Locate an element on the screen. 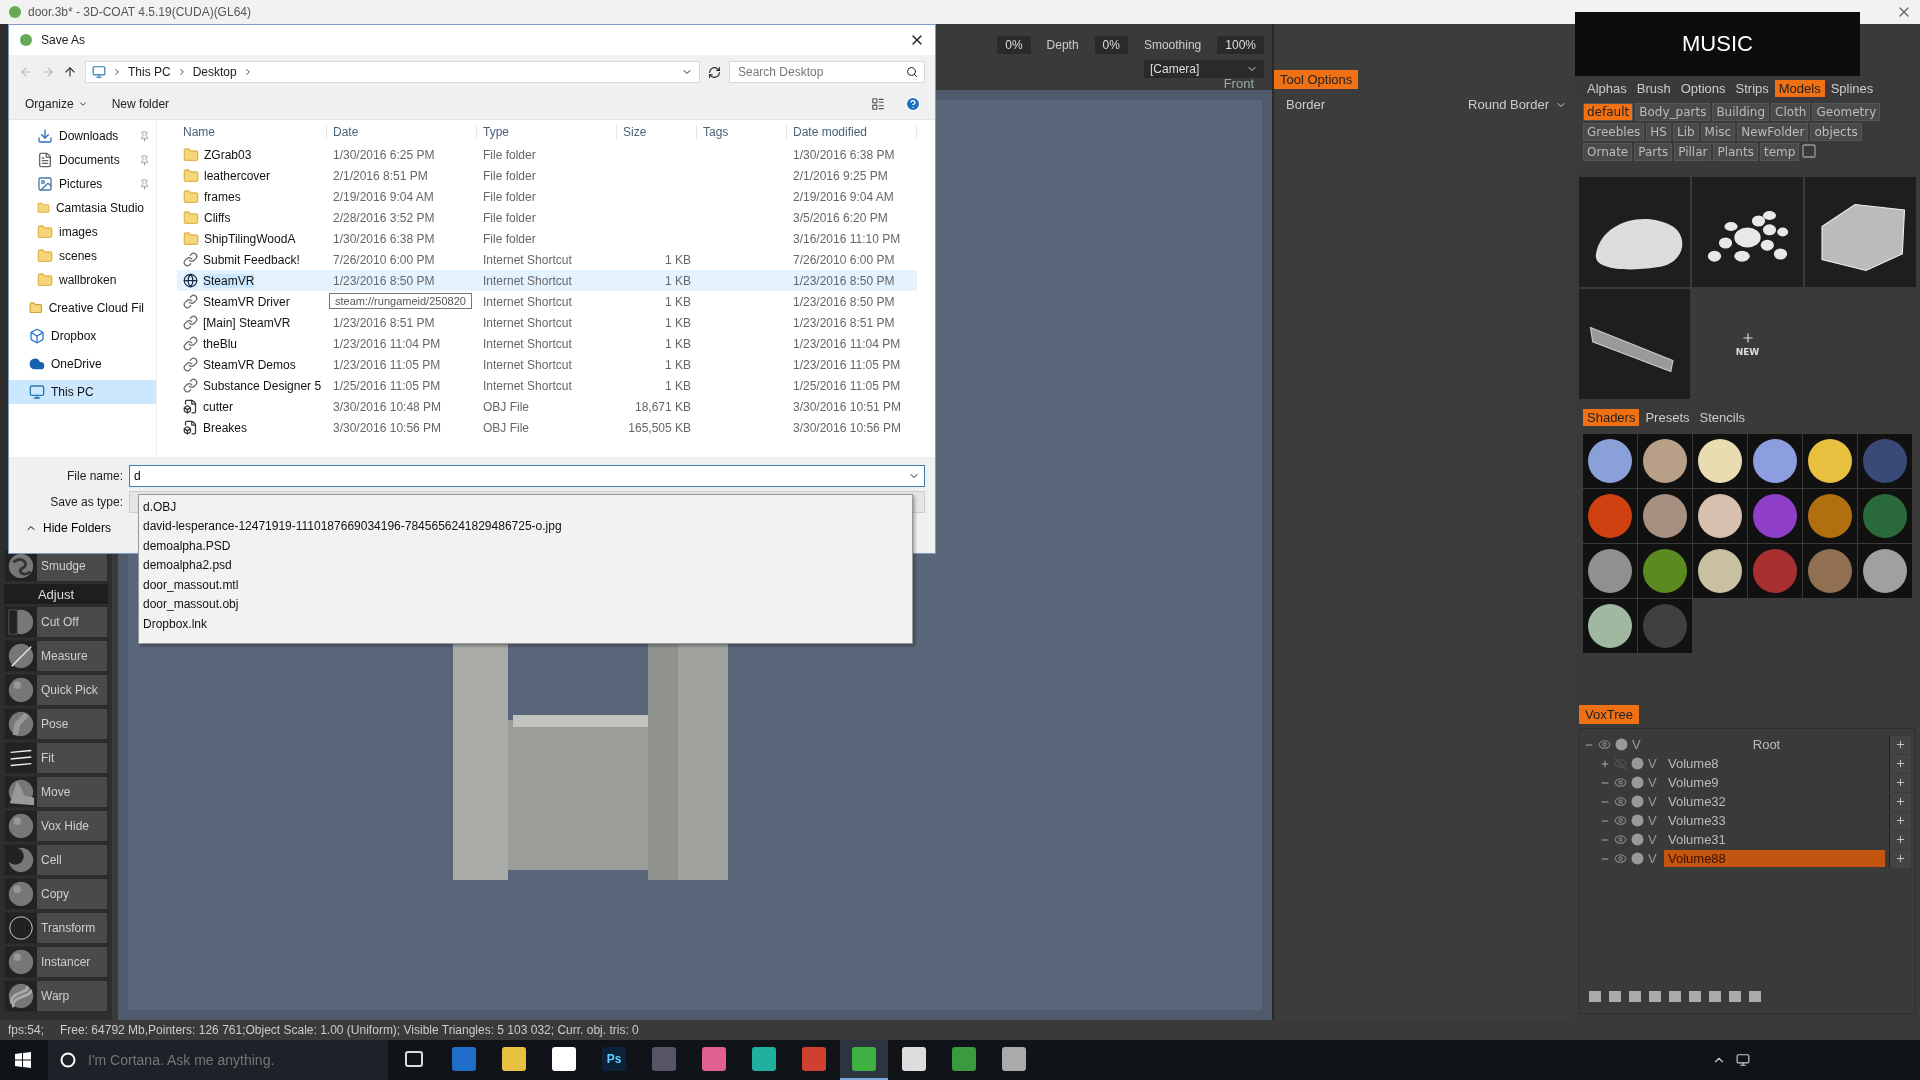  file-name: SteamVR is located at coordinates (229, 280).